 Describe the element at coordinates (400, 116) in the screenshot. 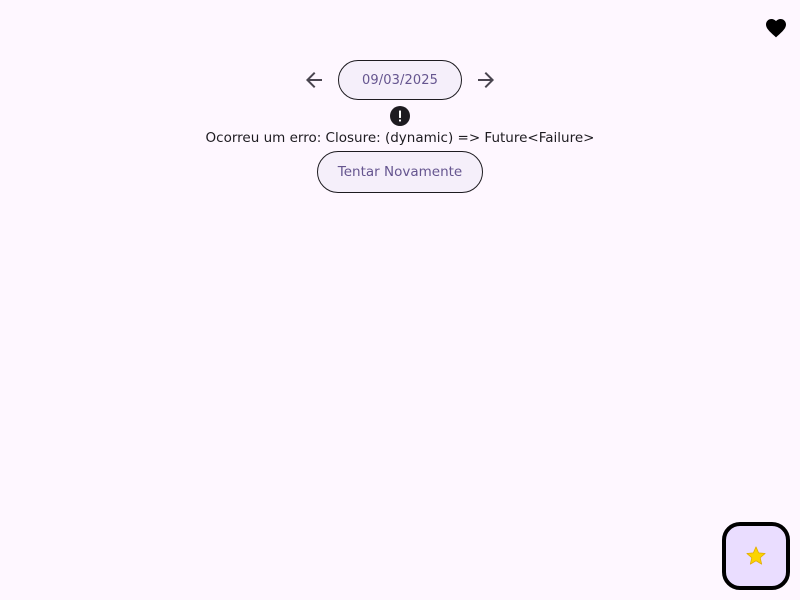

I see `error-icon` at that location.